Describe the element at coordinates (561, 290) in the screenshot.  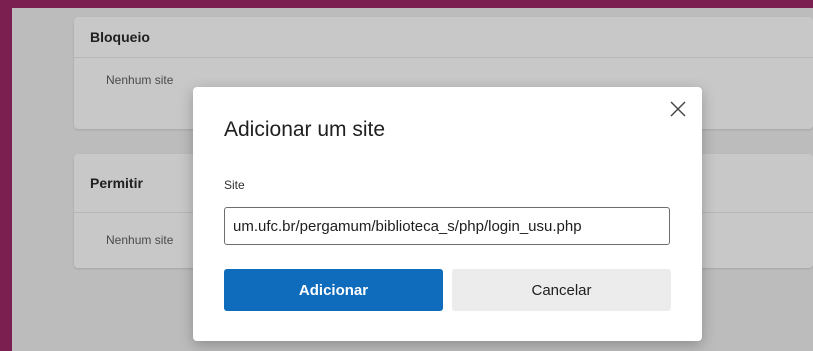
I see `cancel-button: Cancelar` at that location.